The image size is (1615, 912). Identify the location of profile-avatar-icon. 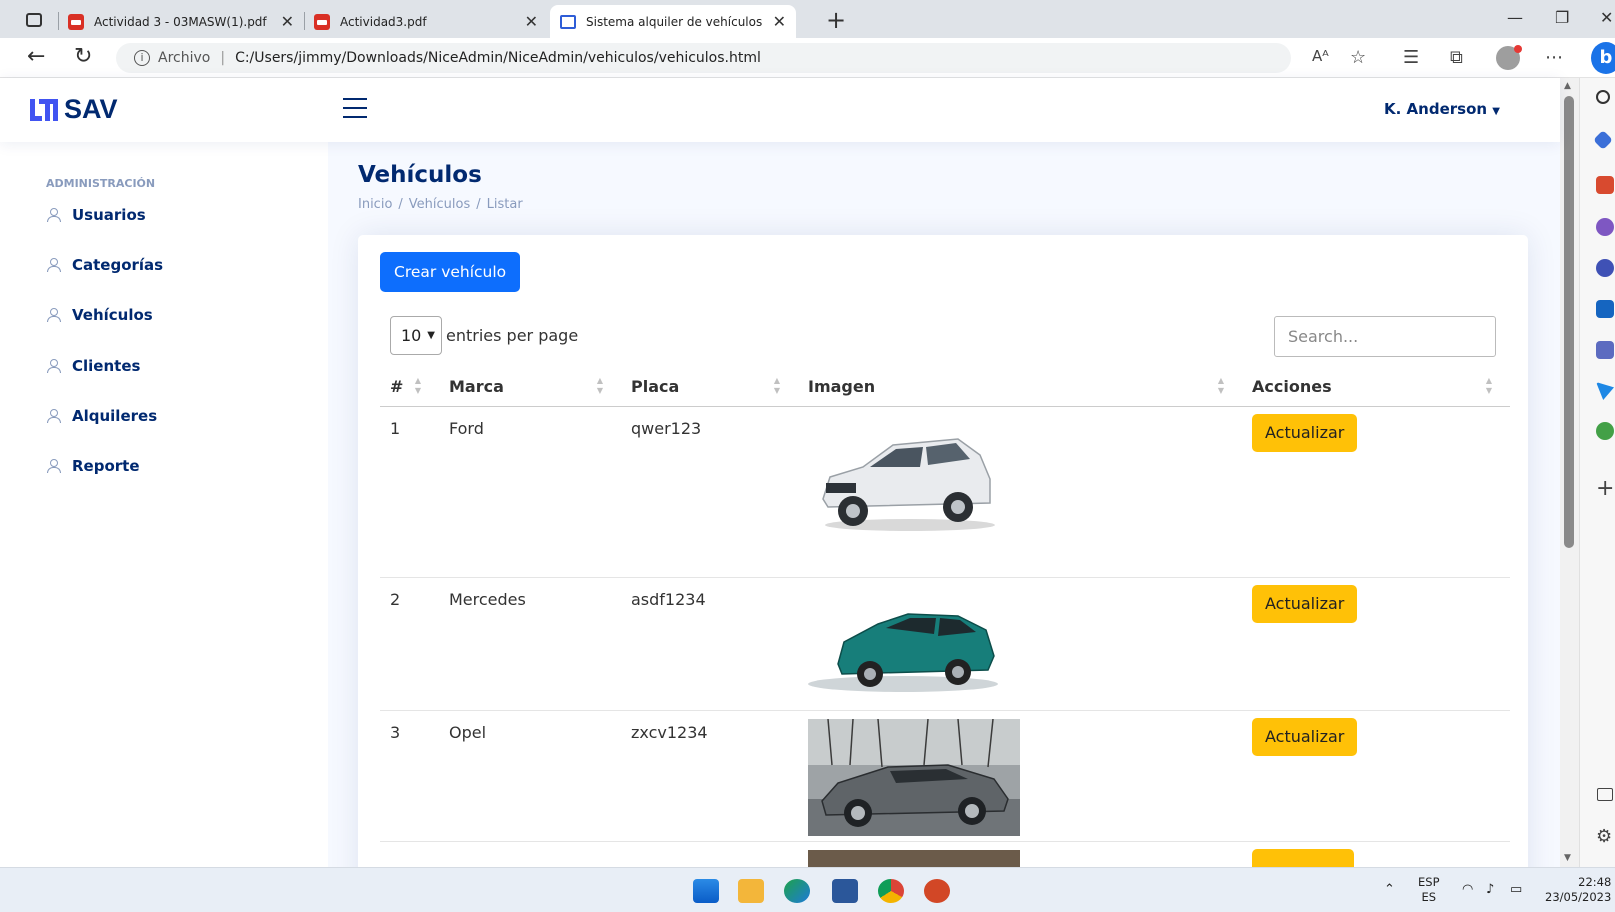
(1509, 57).